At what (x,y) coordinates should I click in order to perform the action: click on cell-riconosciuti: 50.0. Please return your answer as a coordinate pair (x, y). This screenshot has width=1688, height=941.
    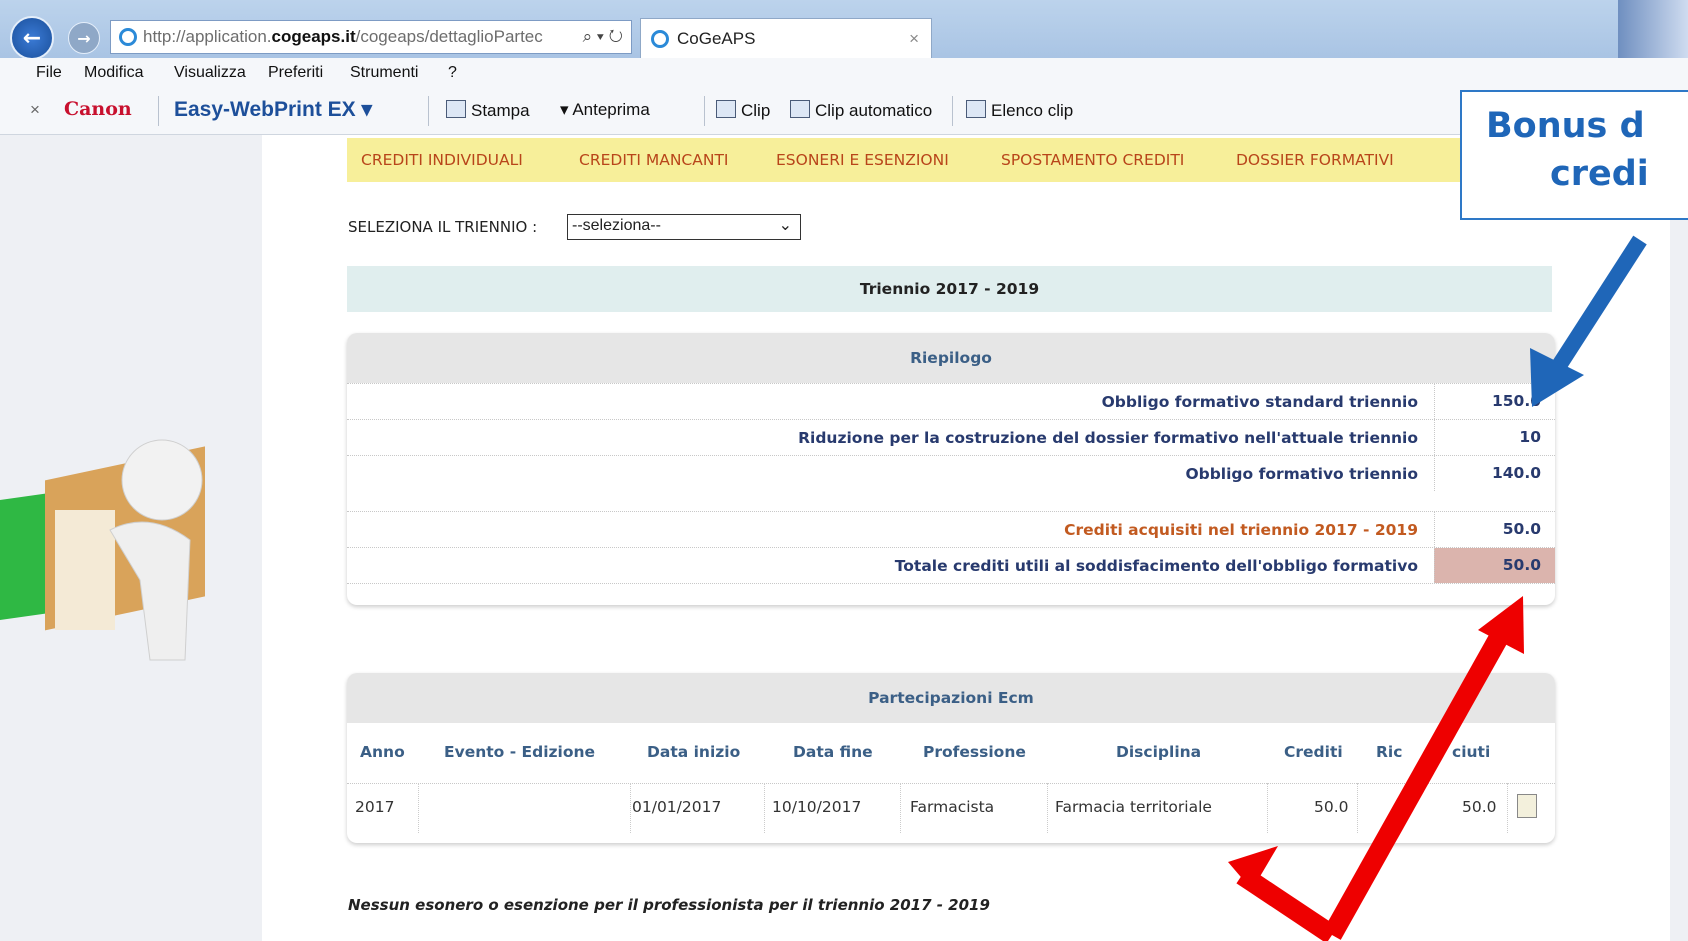
    Looking at the image, I should click on (1479, 807).